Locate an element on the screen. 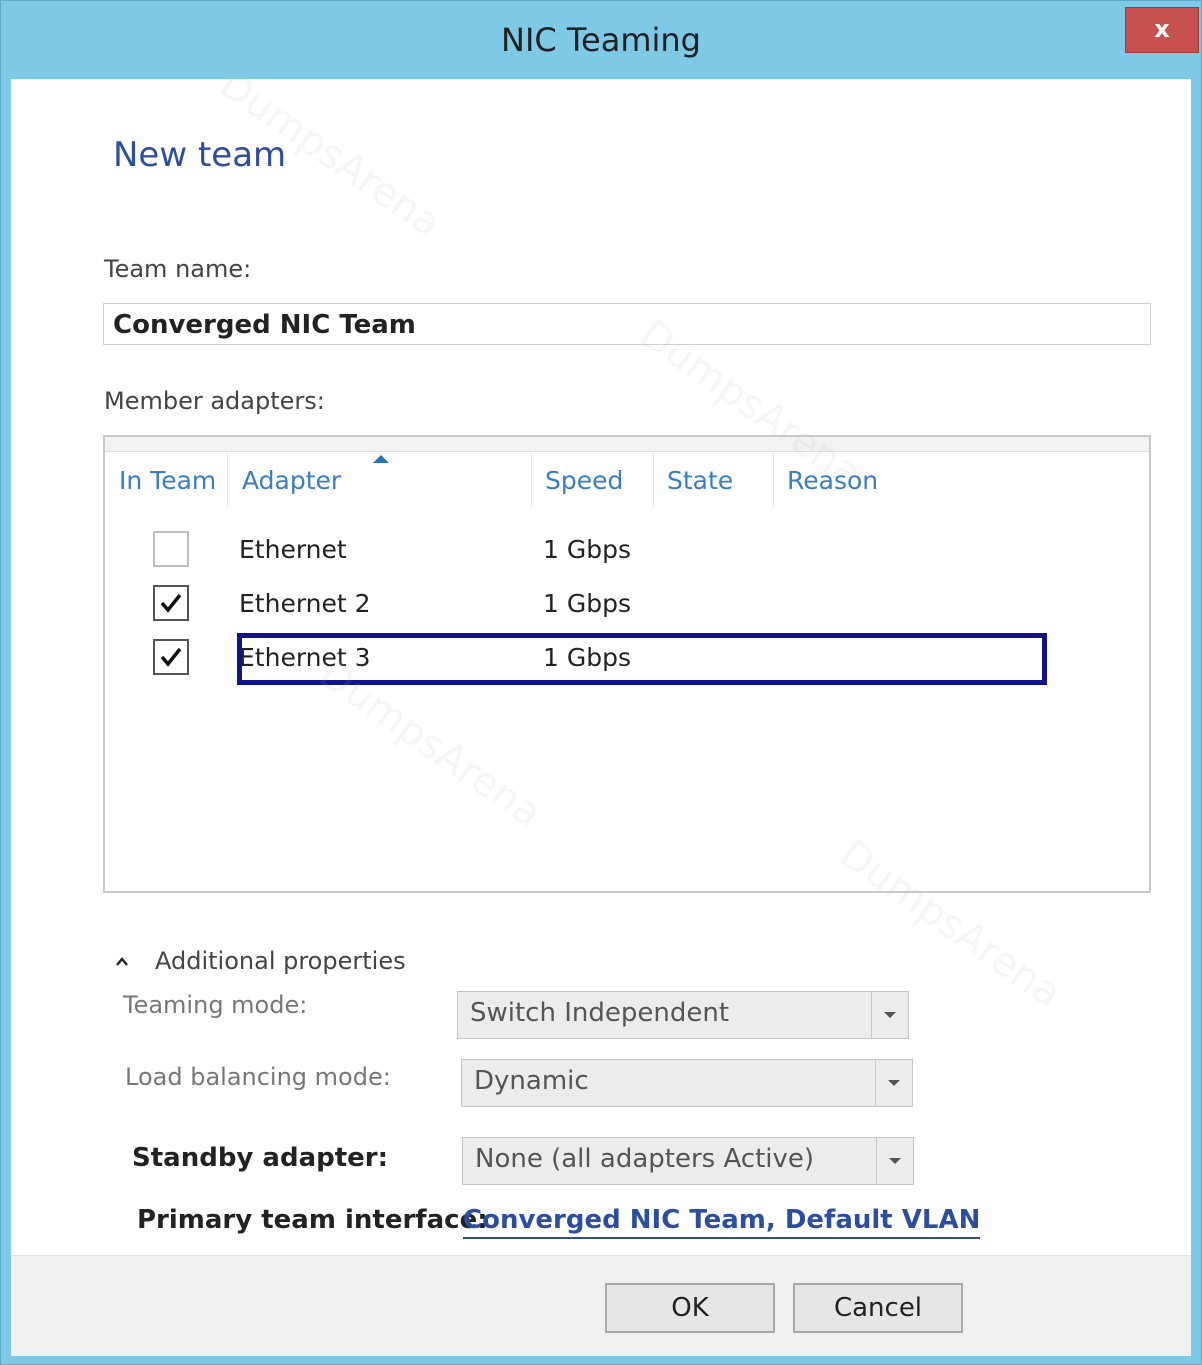 The image size is (1202, 1365). column-header-adapter: Adapter is located at coordinates (291, 485).